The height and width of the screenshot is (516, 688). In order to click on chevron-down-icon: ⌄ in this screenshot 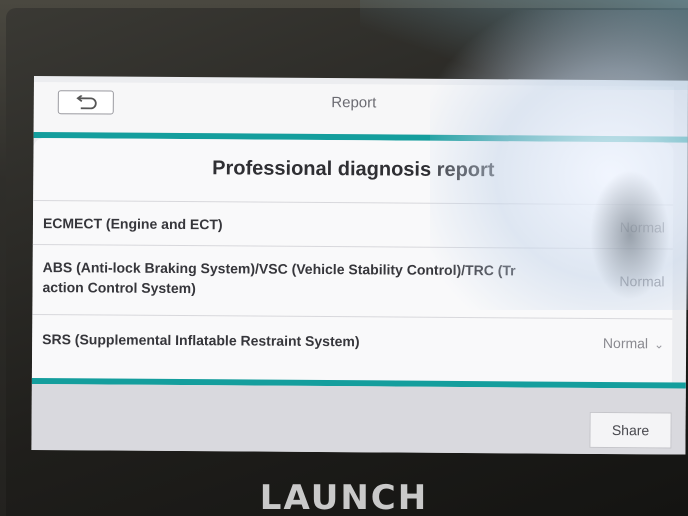, I will do `click(659, 344)`.